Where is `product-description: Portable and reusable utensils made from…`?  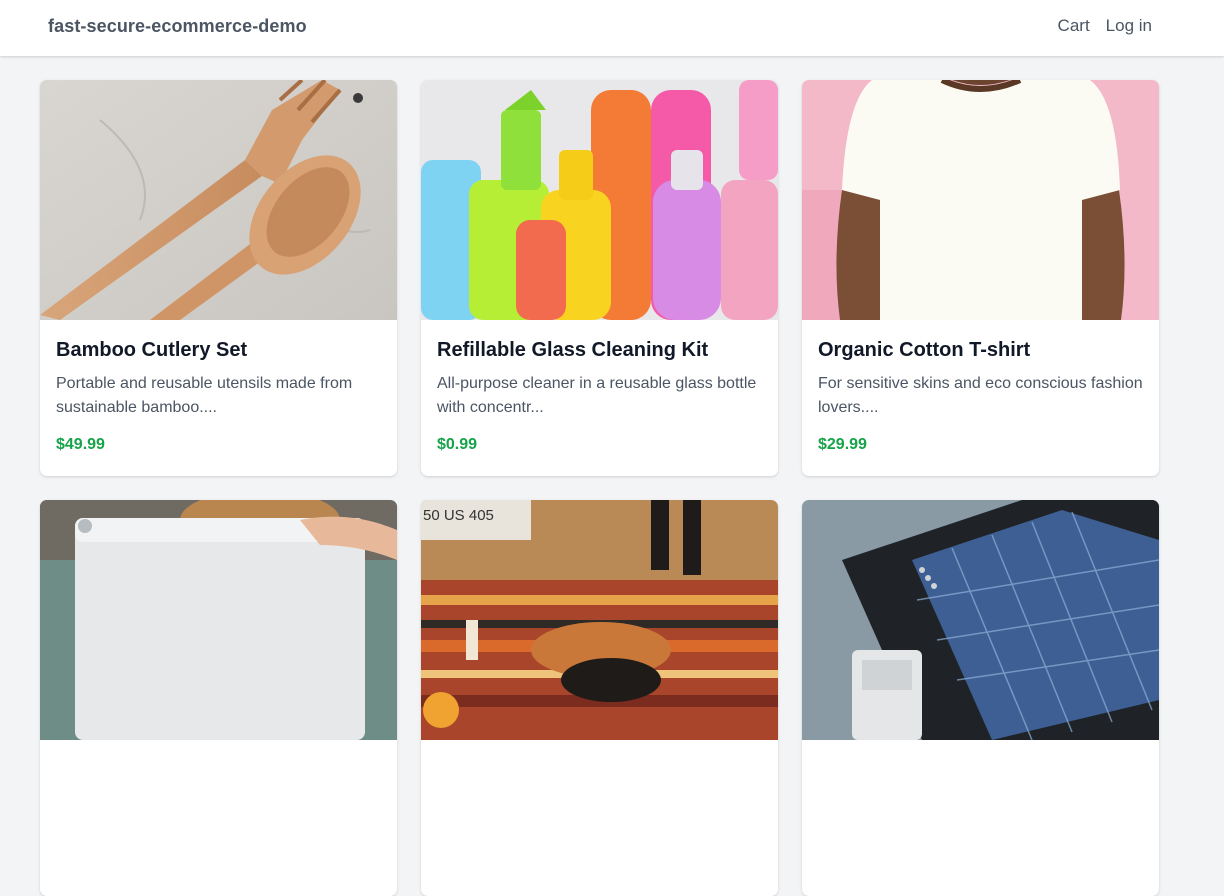
product-description: Portable and reusable utensils made from… is located at coordinates (204, 395).